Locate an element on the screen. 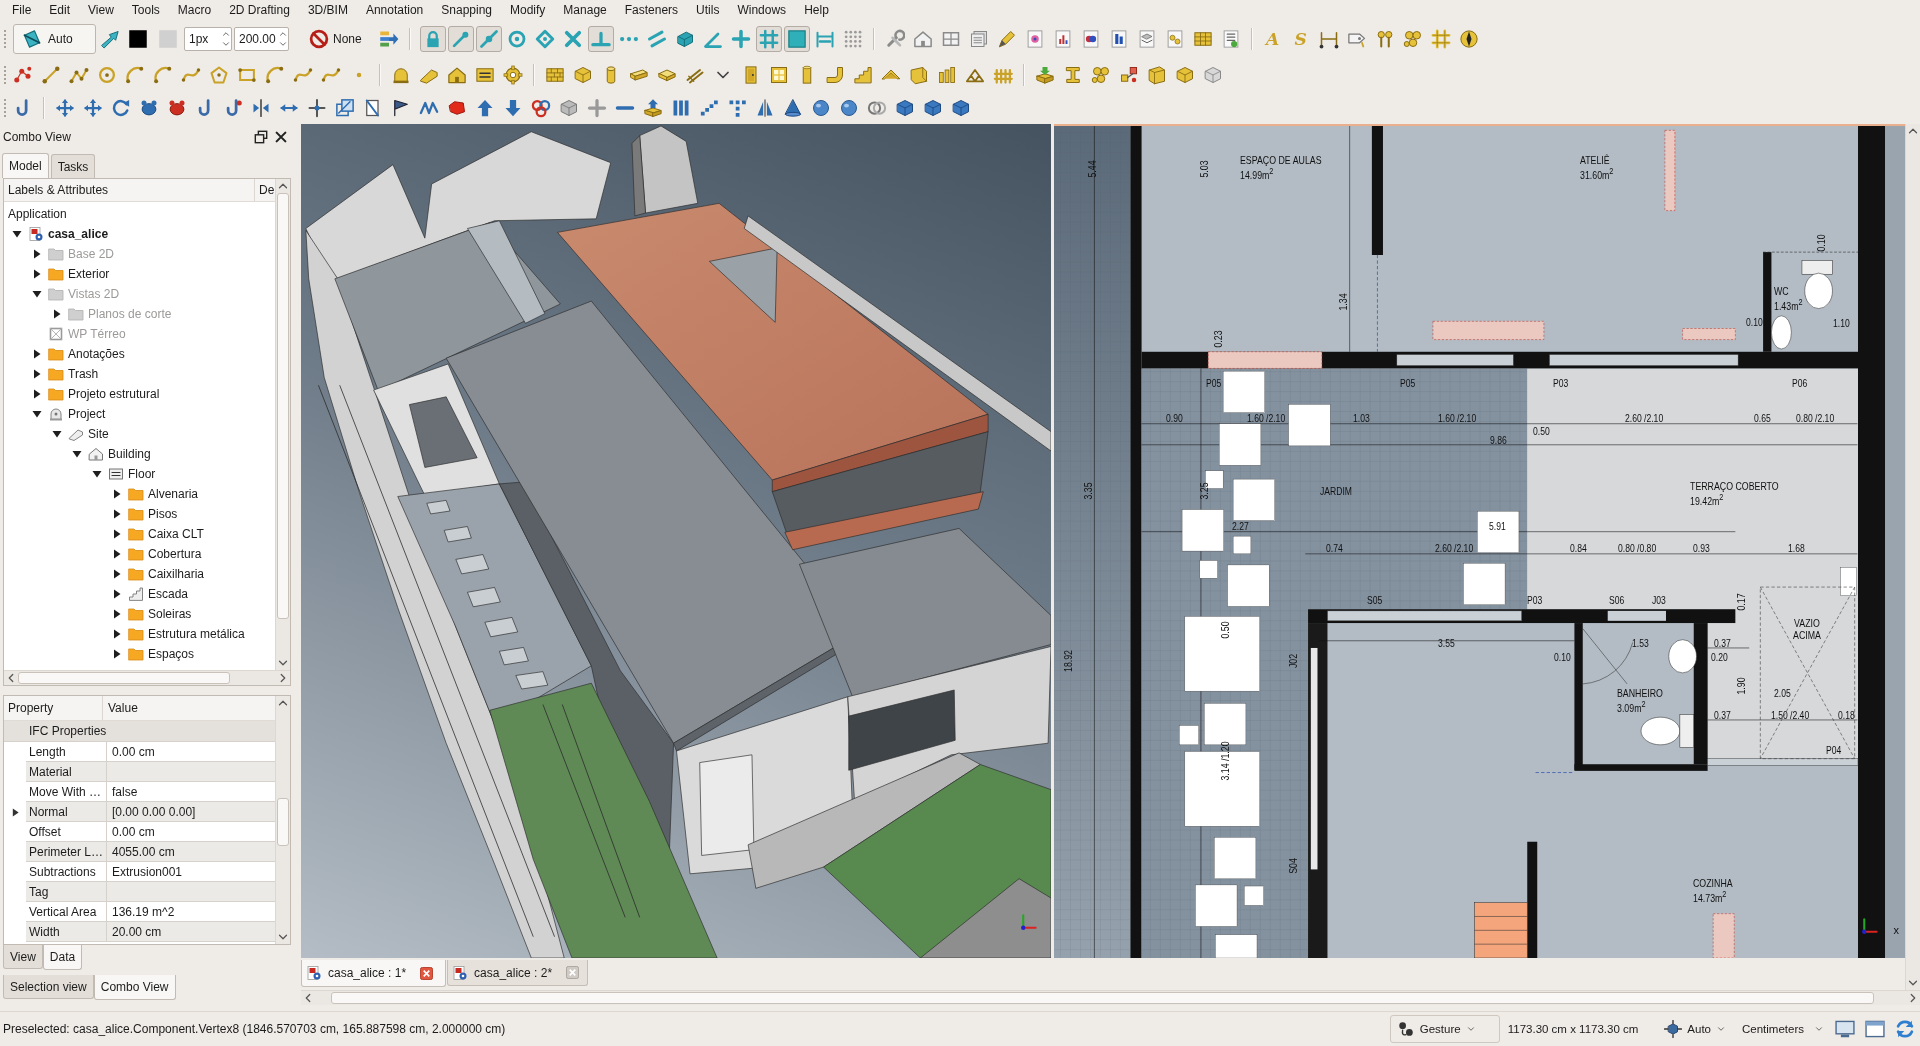 This screenshot has height=1046, width=1920. upload-box-icon is located at coordinates (653, 108).